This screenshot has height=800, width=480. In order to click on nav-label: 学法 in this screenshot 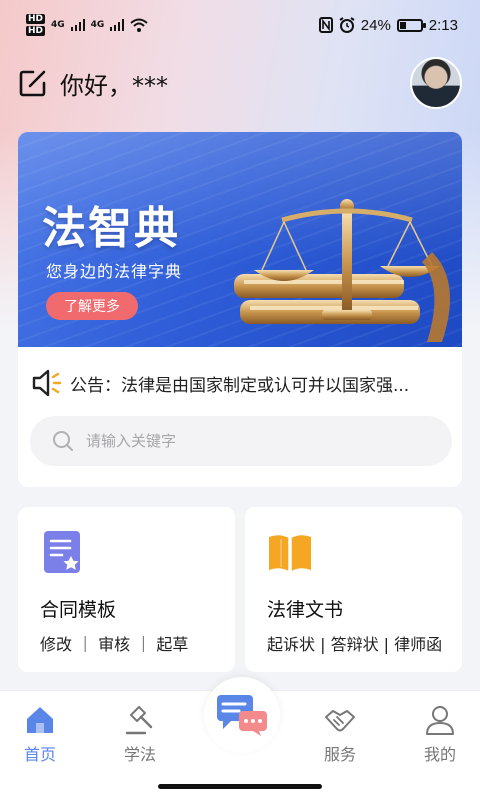, I will do `click(139, 754)`.